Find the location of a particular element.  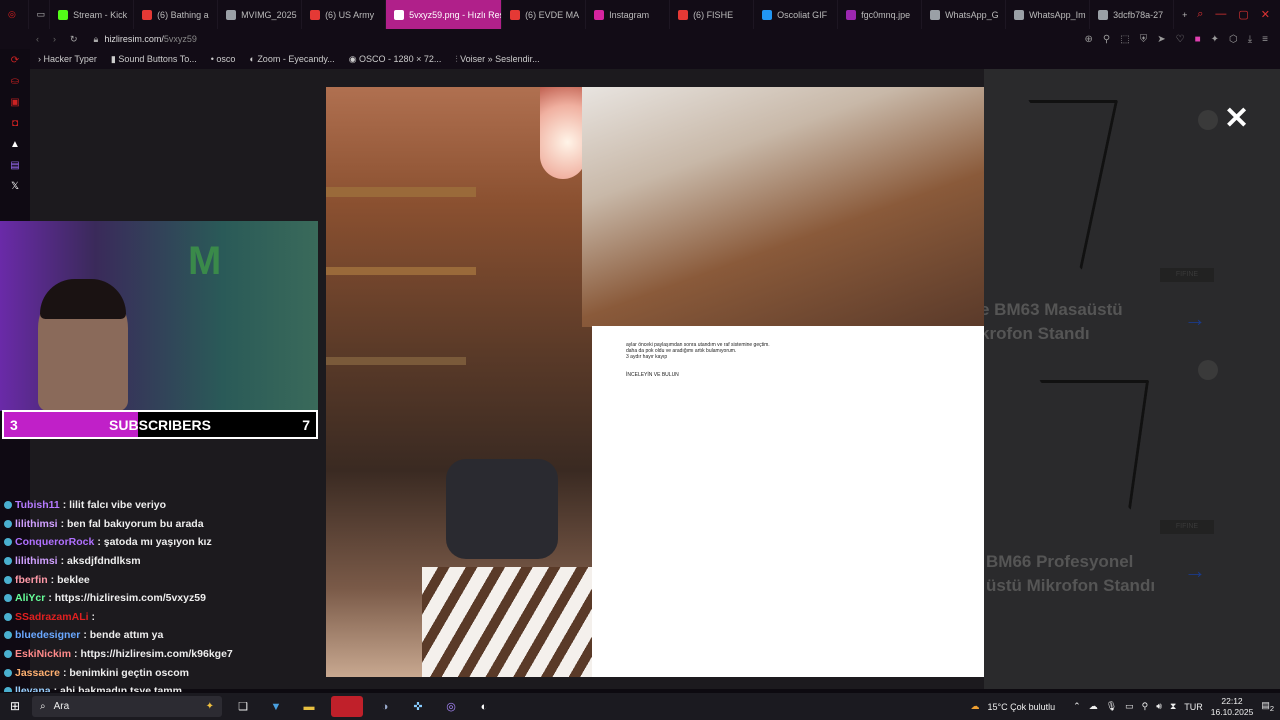

chat-username: AliYcr is located at coordinates (30, 598).